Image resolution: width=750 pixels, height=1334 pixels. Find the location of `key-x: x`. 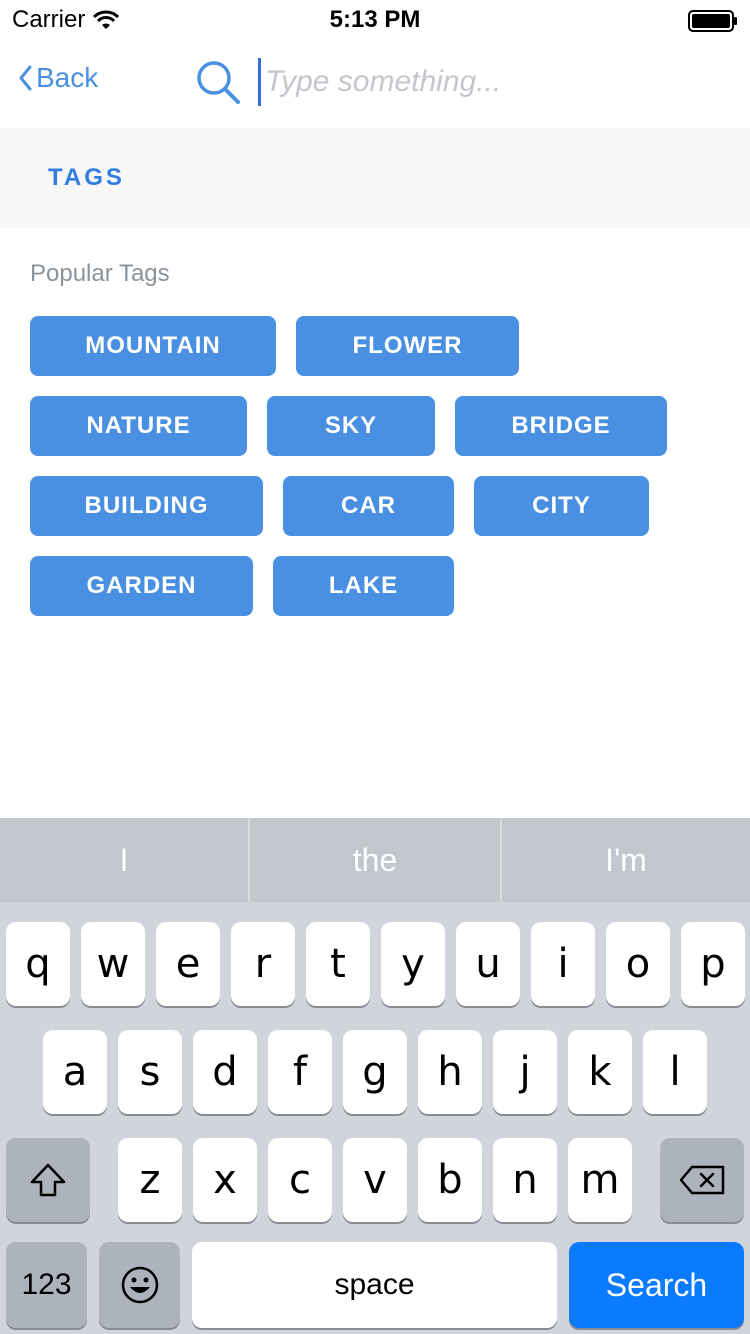

key-x: x is located at coordinates (225, 1180).